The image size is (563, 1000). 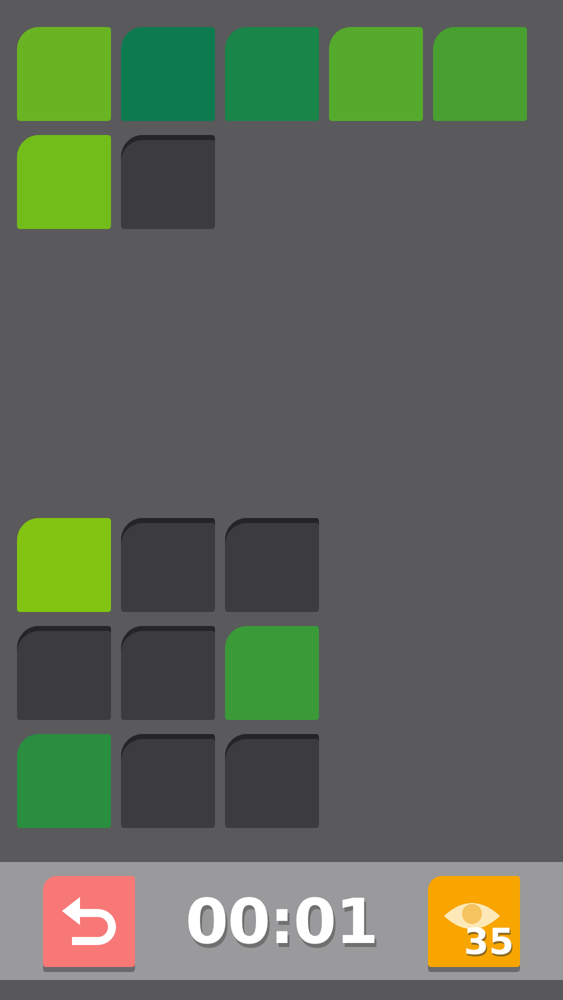 What do you see at coordinates (281, 921) in the screenshot?
I see `timer: 00:01` at bounding box center [281, 921].